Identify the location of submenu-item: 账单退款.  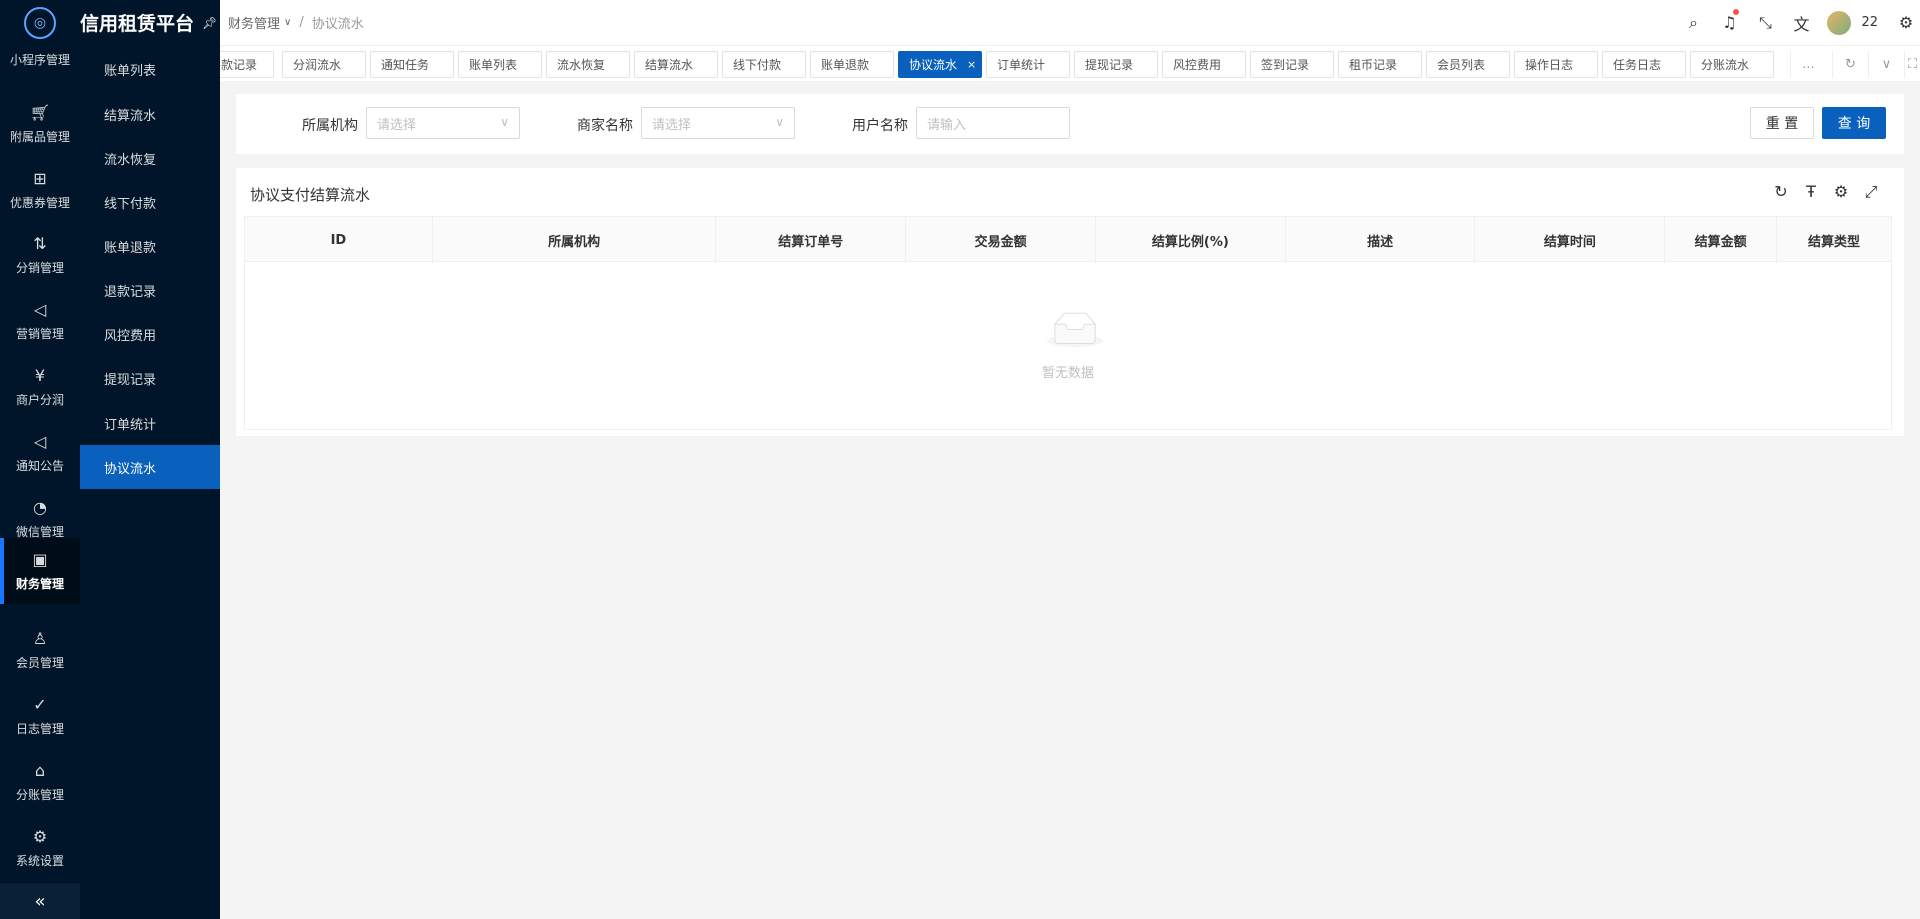
(150, 246).